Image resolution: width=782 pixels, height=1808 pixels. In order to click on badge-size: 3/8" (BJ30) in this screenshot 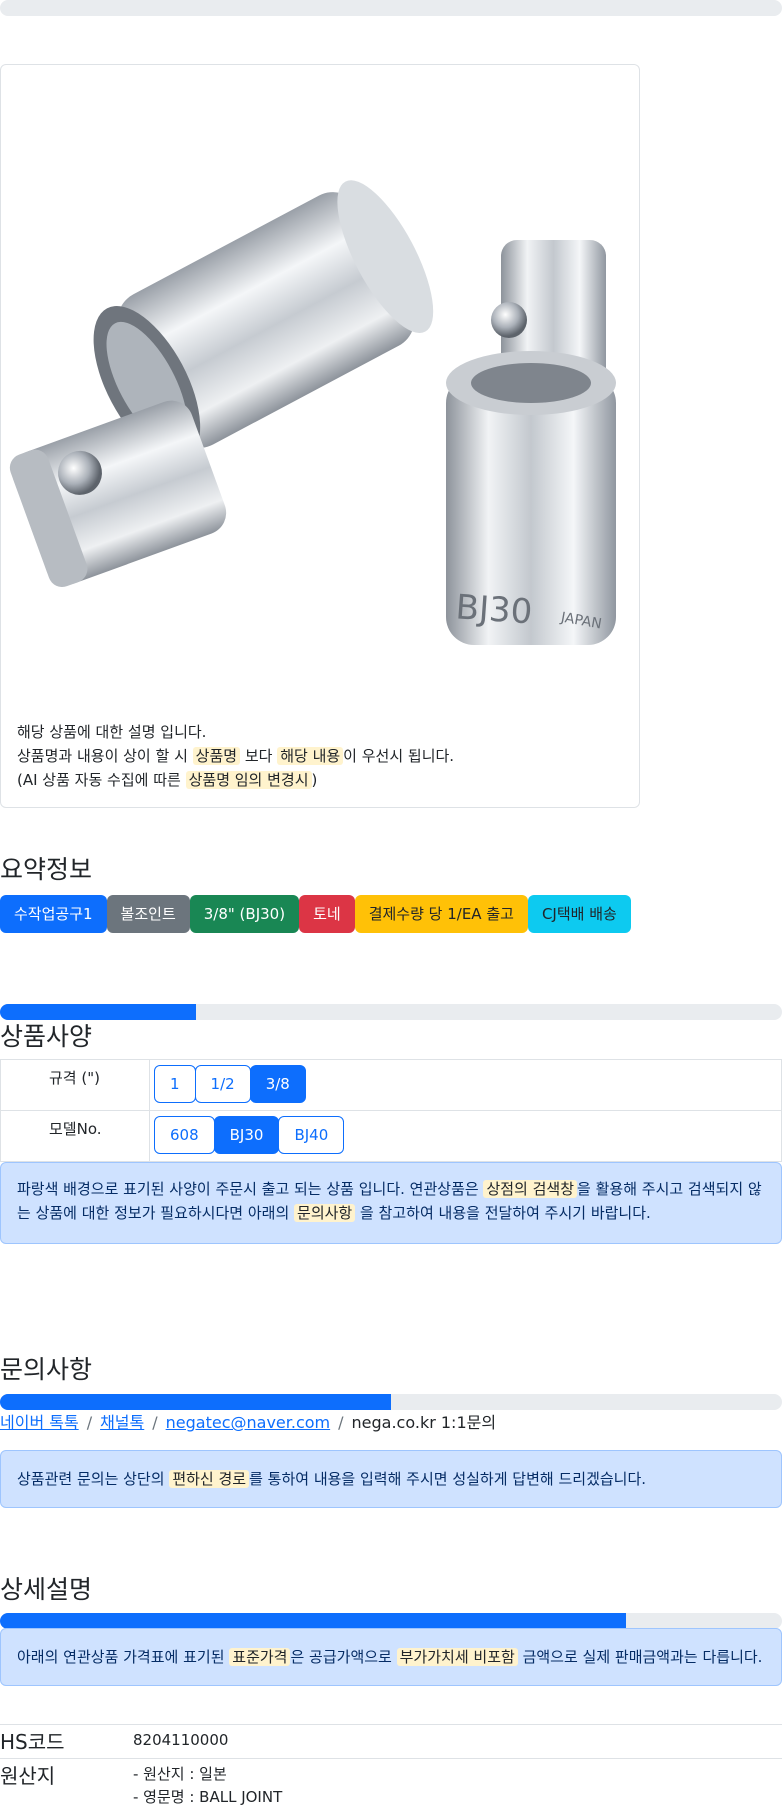, I will do `click(244, 914)`.